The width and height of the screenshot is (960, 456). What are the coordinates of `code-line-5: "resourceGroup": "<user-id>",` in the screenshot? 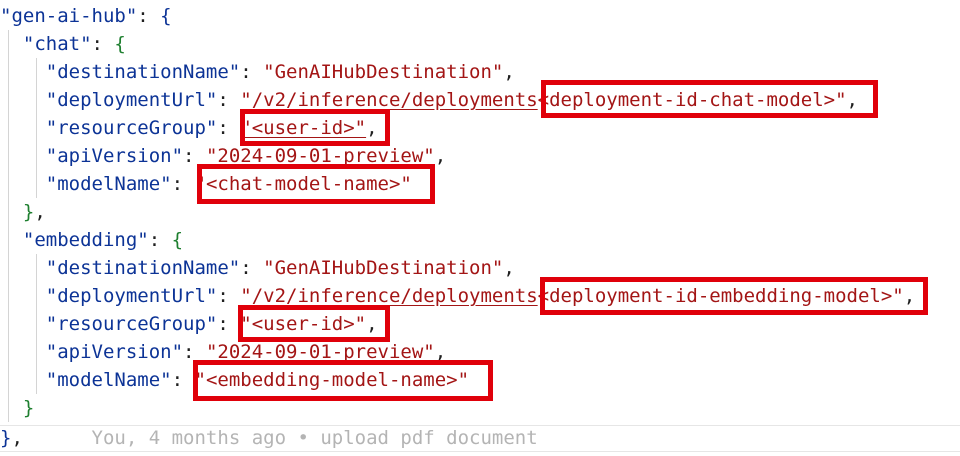 It's located at (189, 128).